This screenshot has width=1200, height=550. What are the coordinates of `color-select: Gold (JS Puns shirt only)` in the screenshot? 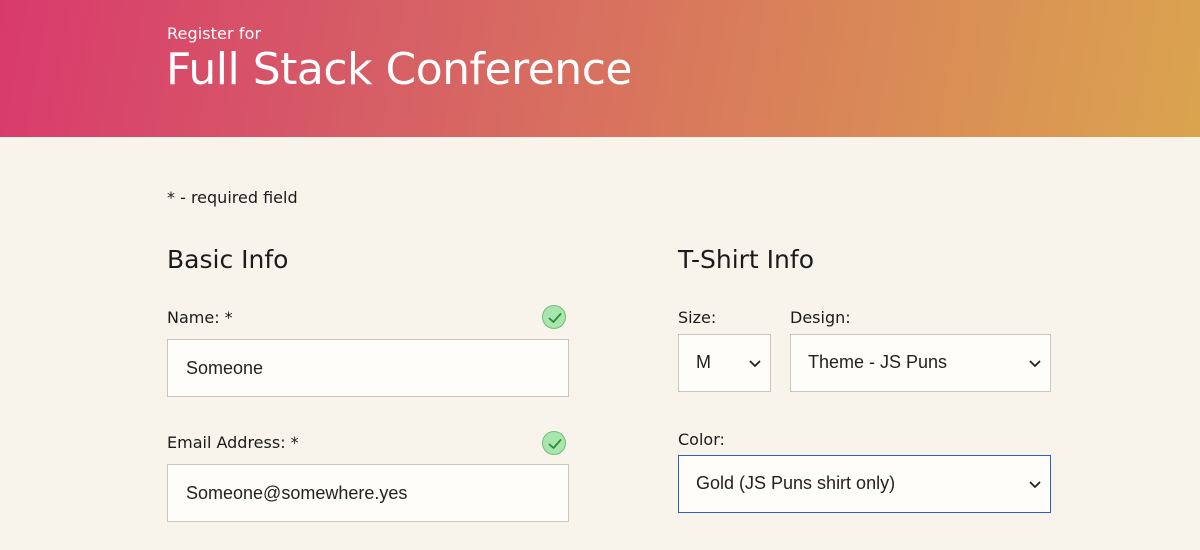 It's located at (864, 484).